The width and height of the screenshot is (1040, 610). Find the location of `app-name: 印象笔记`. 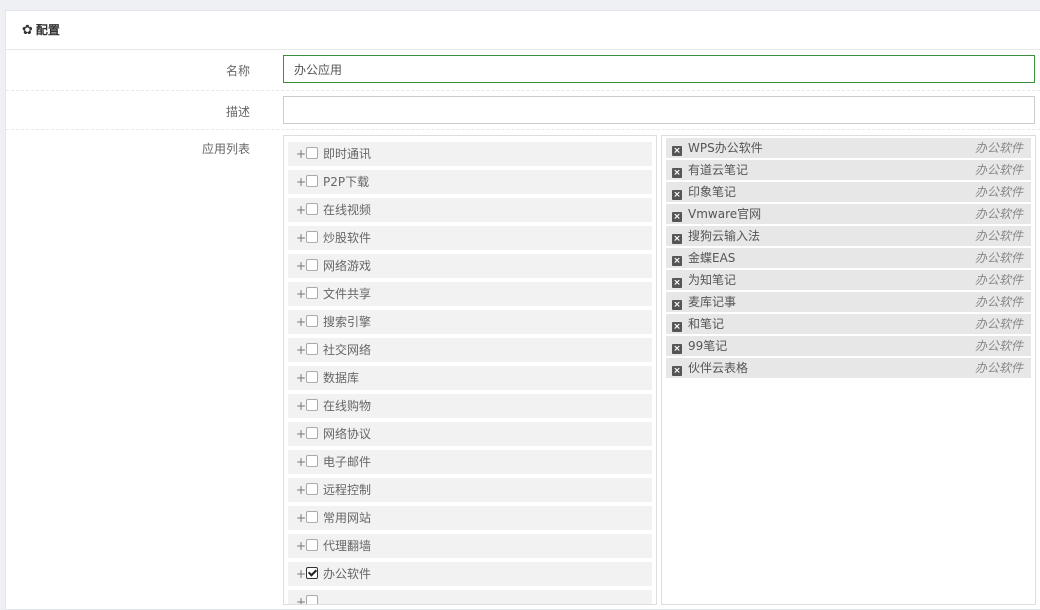

app-name: 印象笔记 is located at coordinates (712, 192).